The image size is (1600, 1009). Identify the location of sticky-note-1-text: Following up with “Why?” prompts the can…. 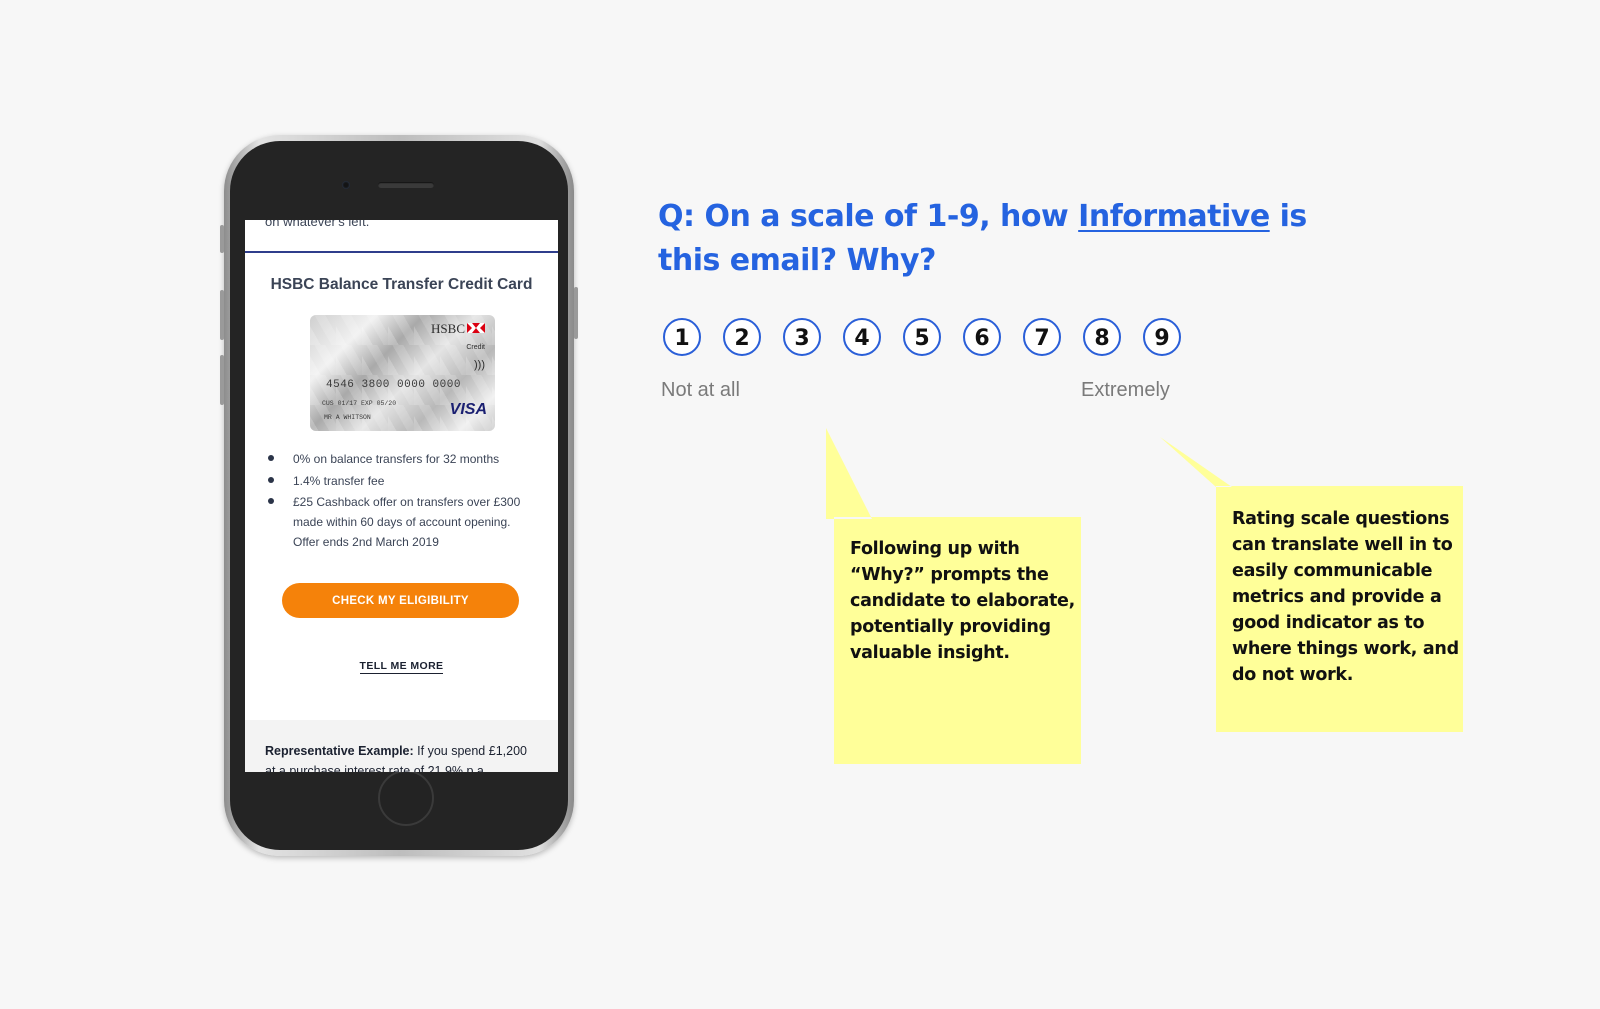
(962, 601).